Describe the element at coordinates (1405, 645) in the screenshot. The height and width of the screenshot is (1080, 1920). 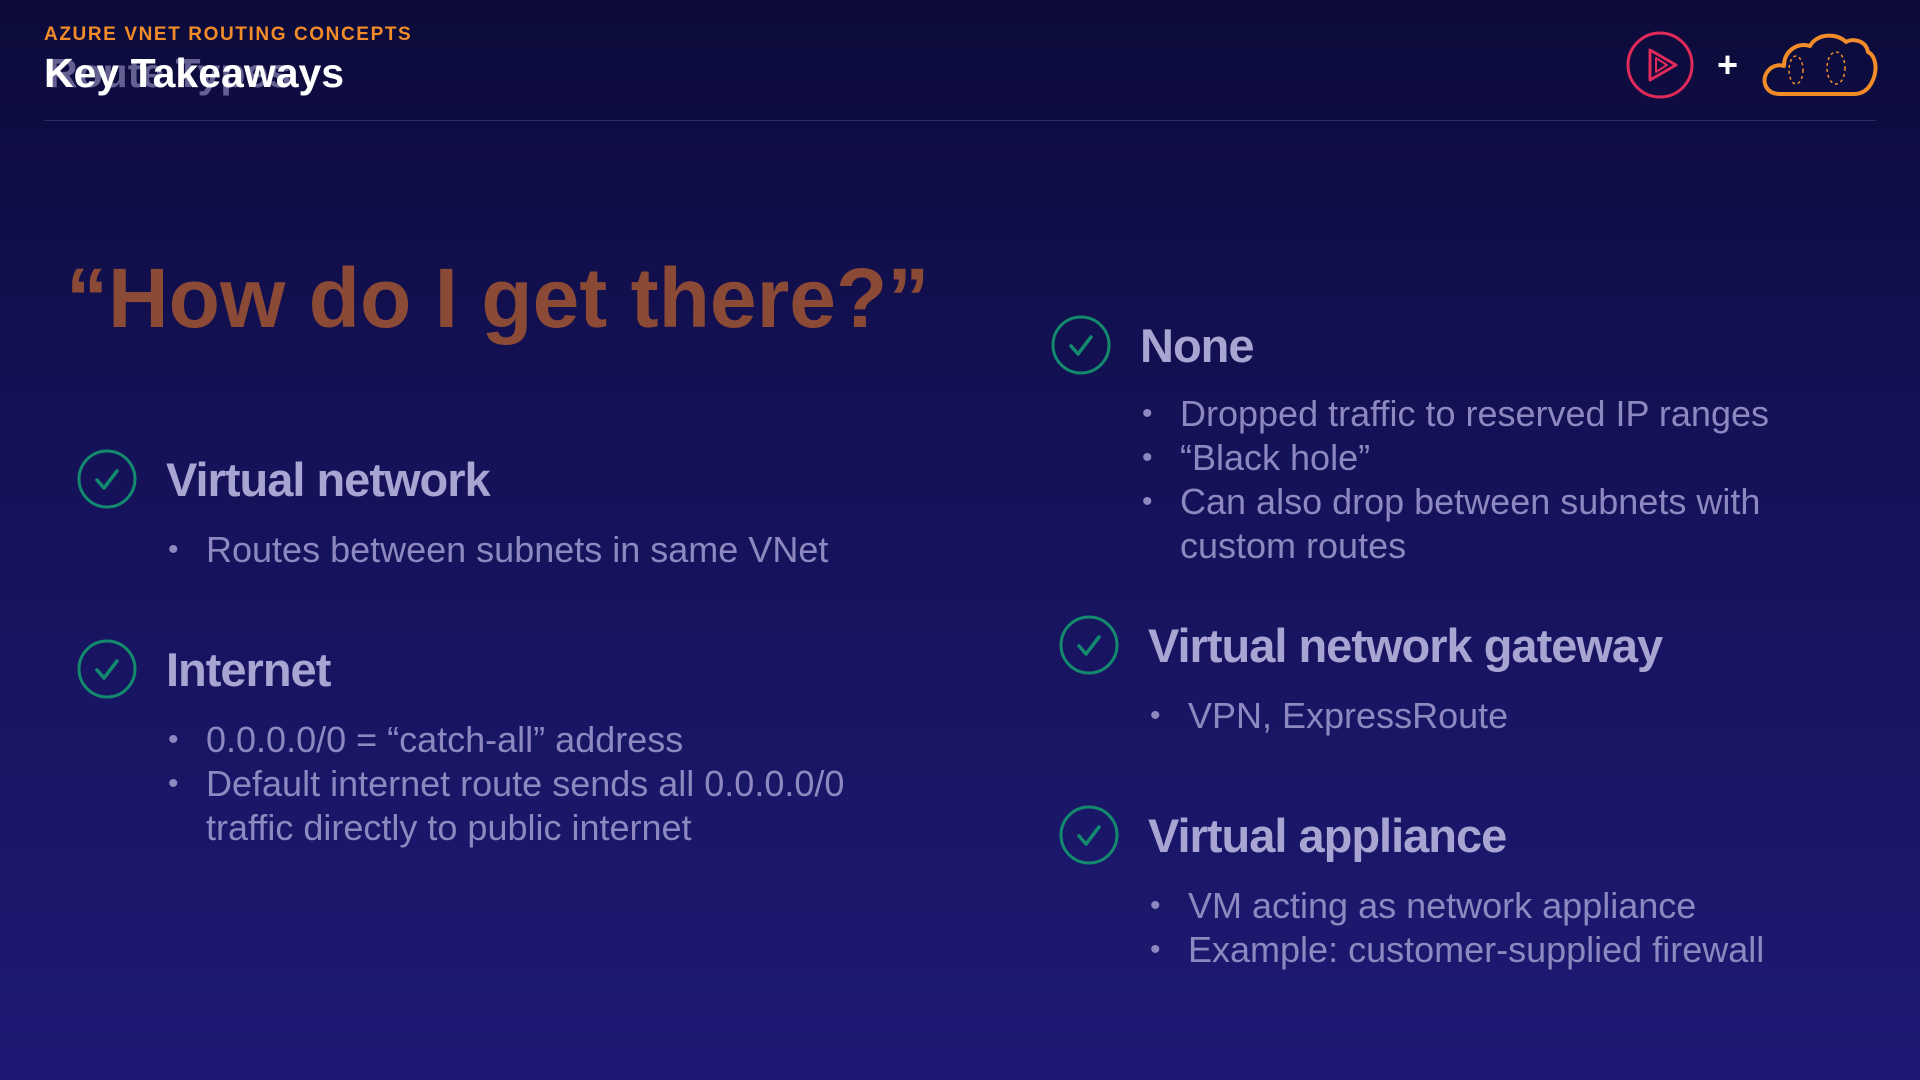
I see `route-name: Virtual network gateway` at that location.